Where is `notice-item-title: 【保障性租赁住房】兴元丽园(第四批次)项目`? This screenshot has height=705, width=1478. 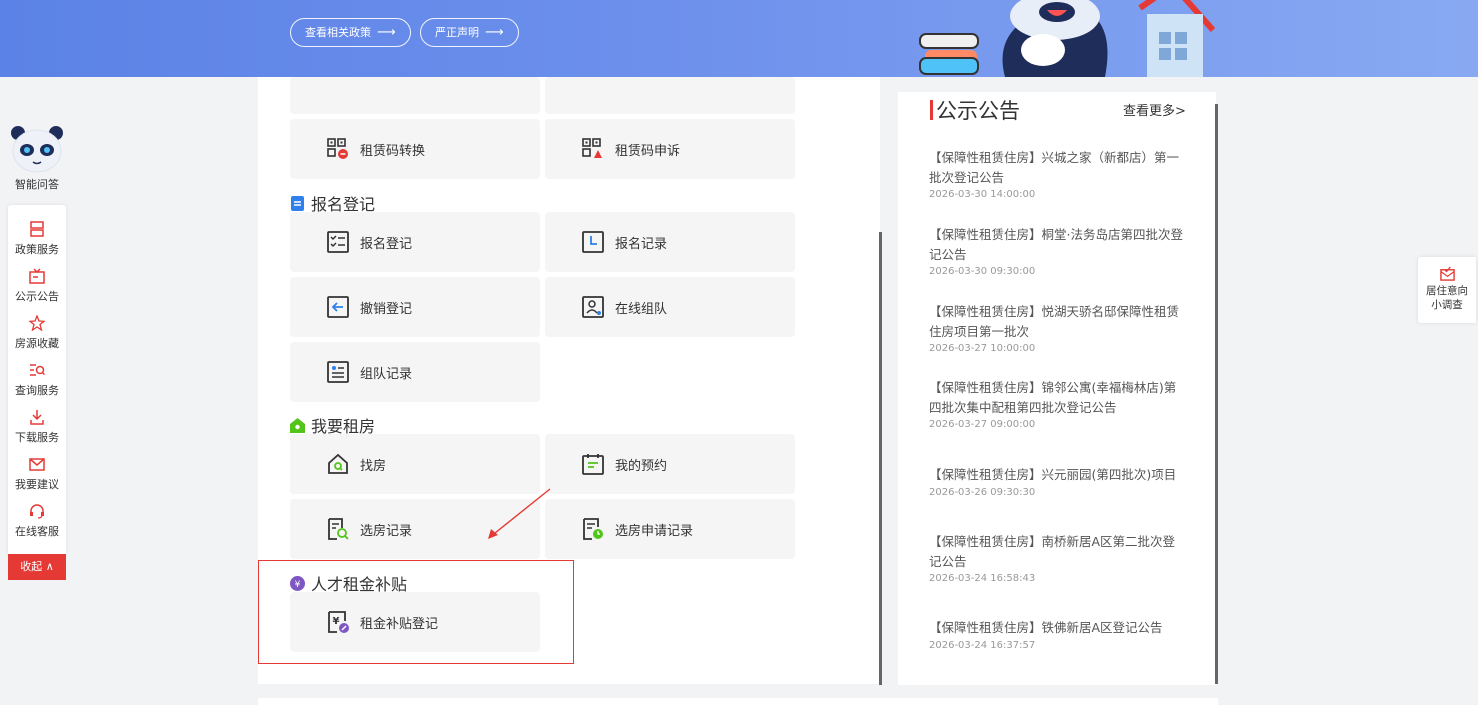 notice-item-title: 【保障性租赁住房】兴元丽园(第四批次)项目 is located at coordinates (1053, 474).